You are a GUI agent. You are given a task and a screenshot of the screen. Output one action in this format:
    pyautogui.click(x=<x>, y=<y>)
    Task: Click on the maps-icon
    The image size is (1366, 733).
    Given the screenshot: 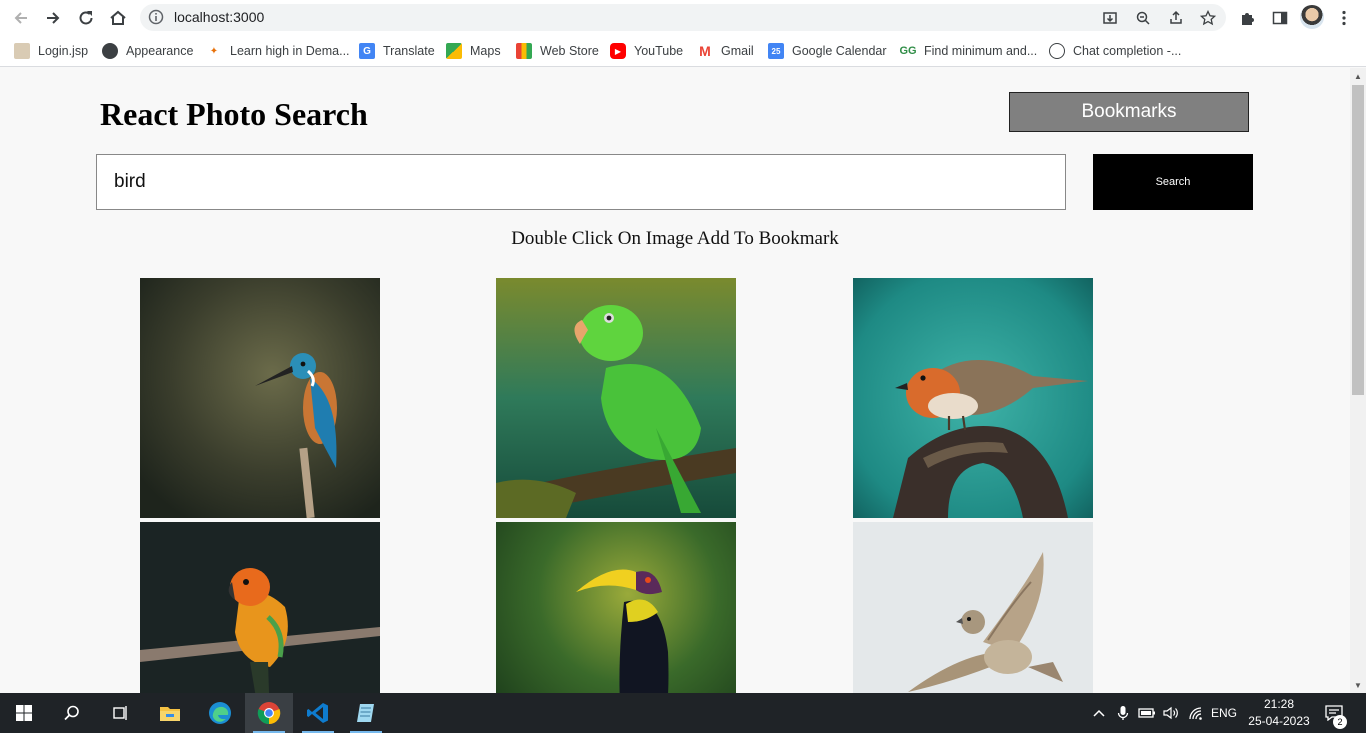 What is the action you would take?
    pyautogui.click(x=454, y=51)
    